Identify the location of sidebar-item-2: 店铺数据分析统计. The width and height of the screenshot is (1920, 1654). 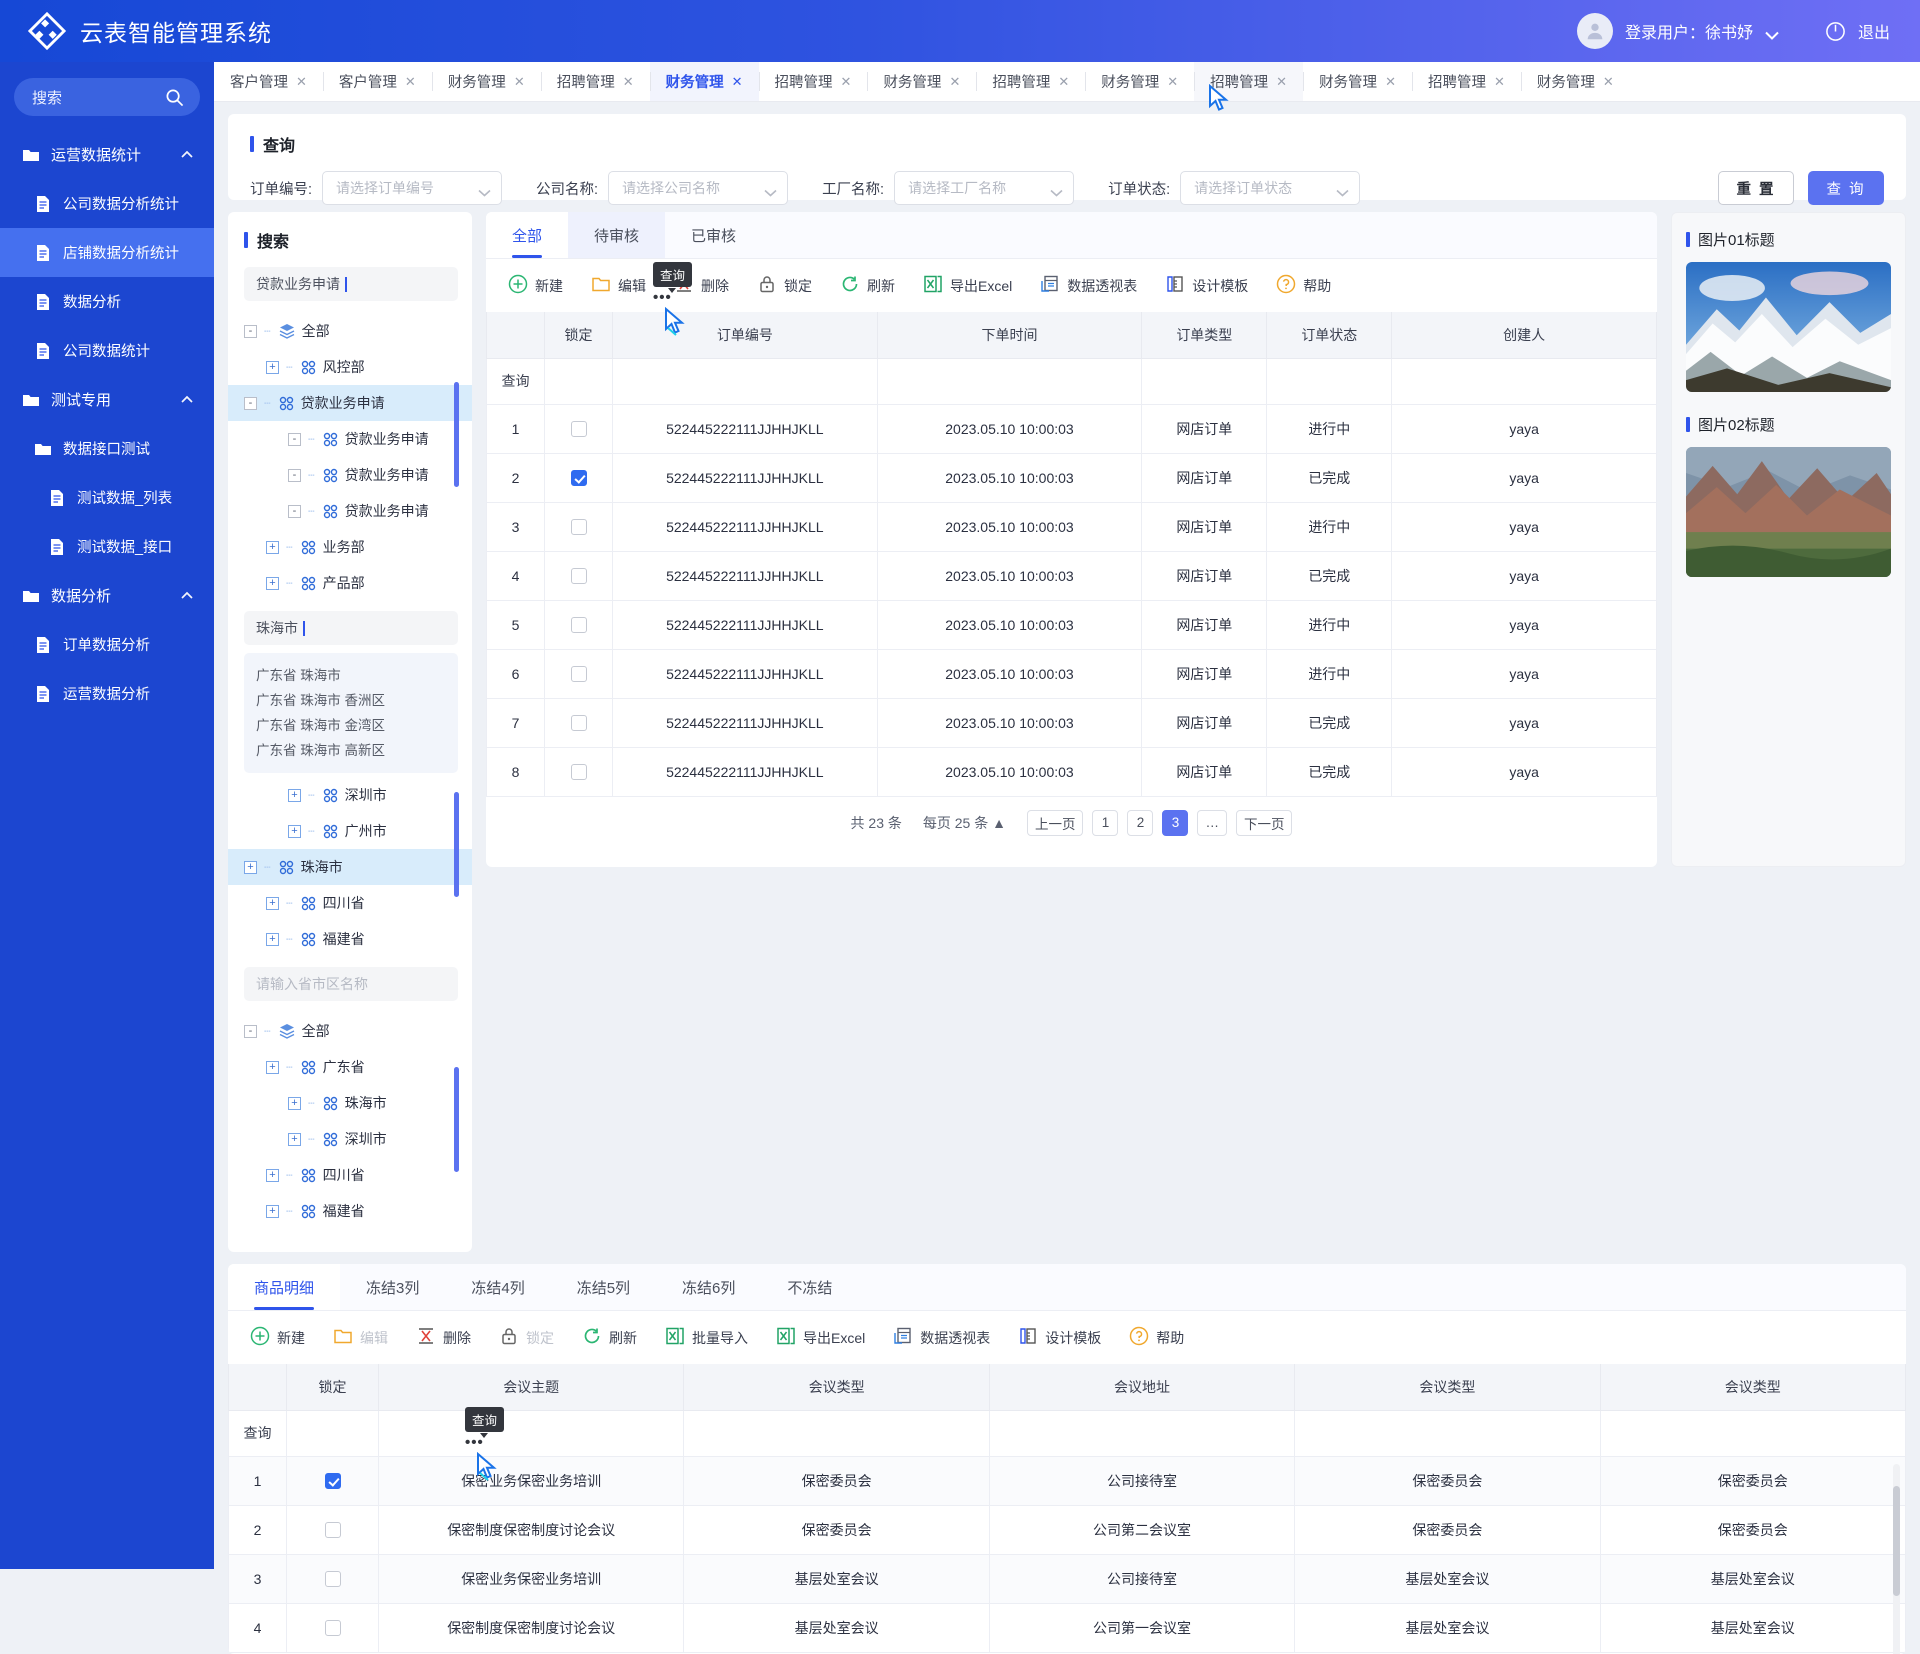
(107, 252).